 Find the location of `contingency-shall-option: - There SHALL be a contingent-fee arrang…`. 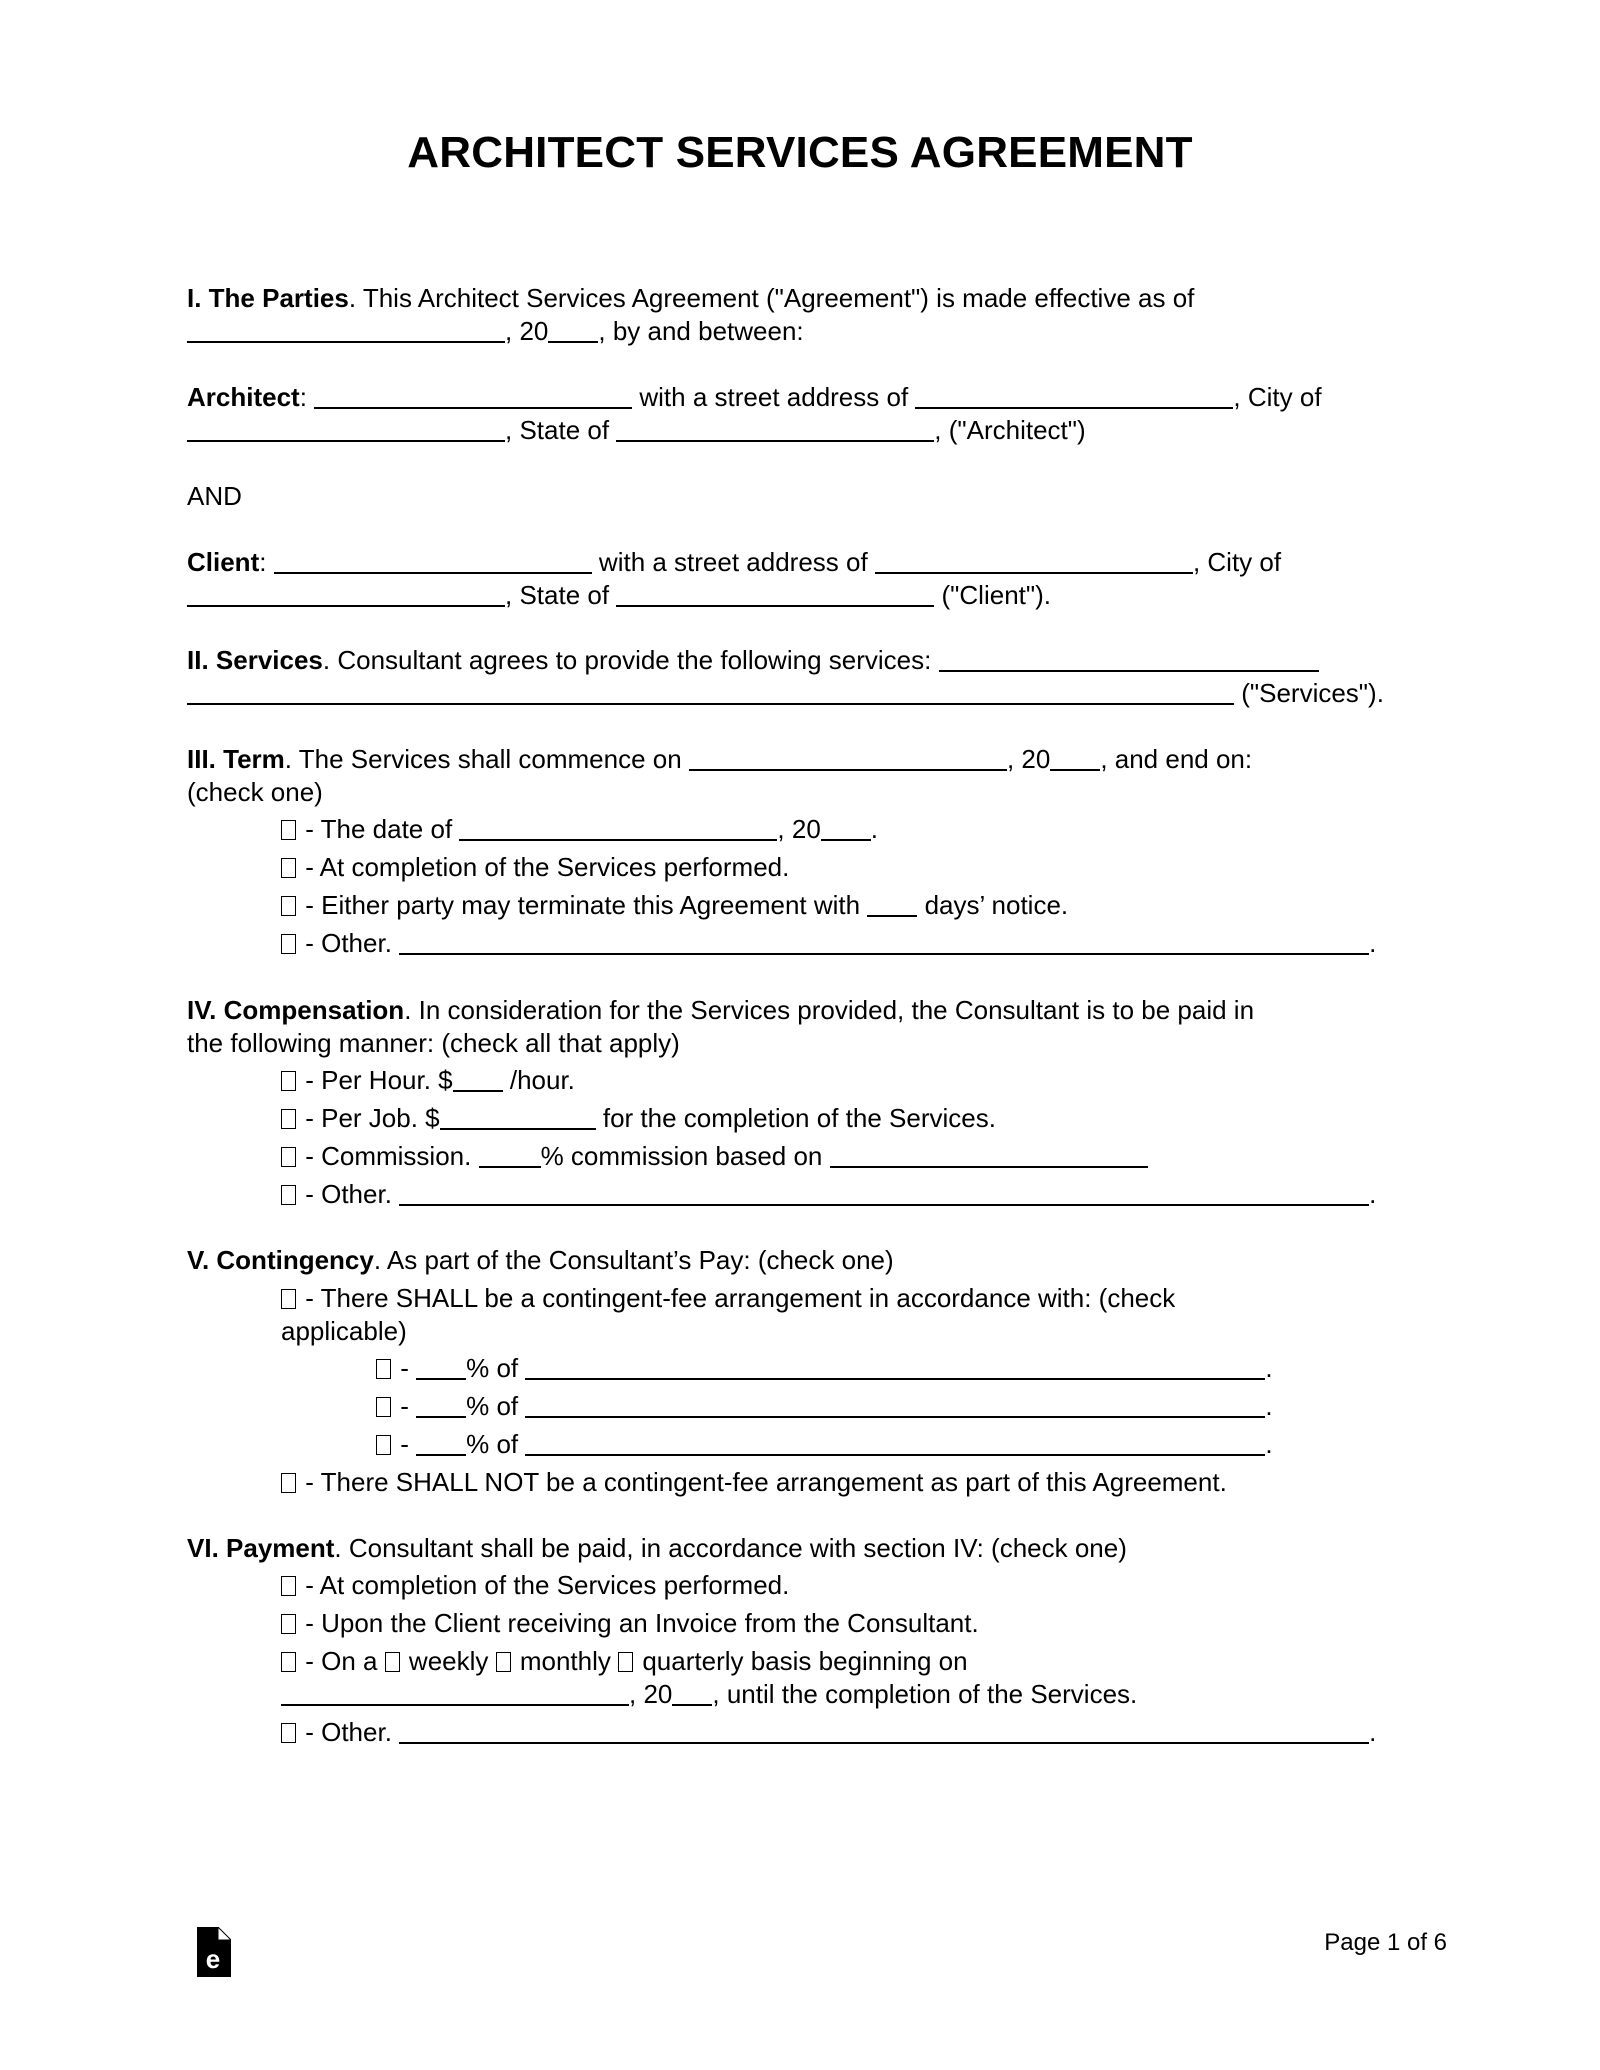

contingency-shall-option: - There SHALL be a contingent-fee arrang… is located at coordinates (728, 1298).